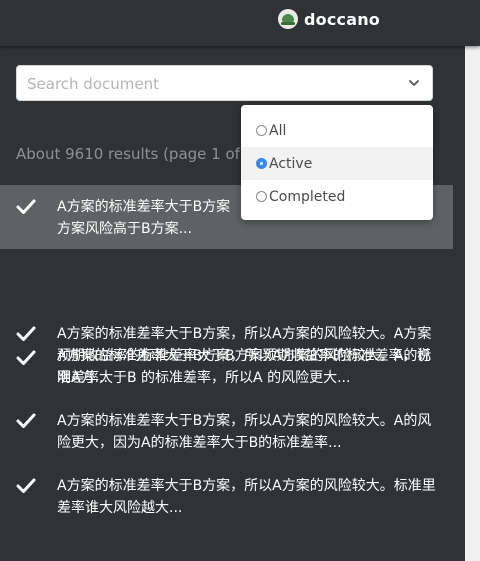 The image size is (480, 561). Describe the element at coordinates (342, 19) in the screenshot. I see `app-name: doccano` at that location.